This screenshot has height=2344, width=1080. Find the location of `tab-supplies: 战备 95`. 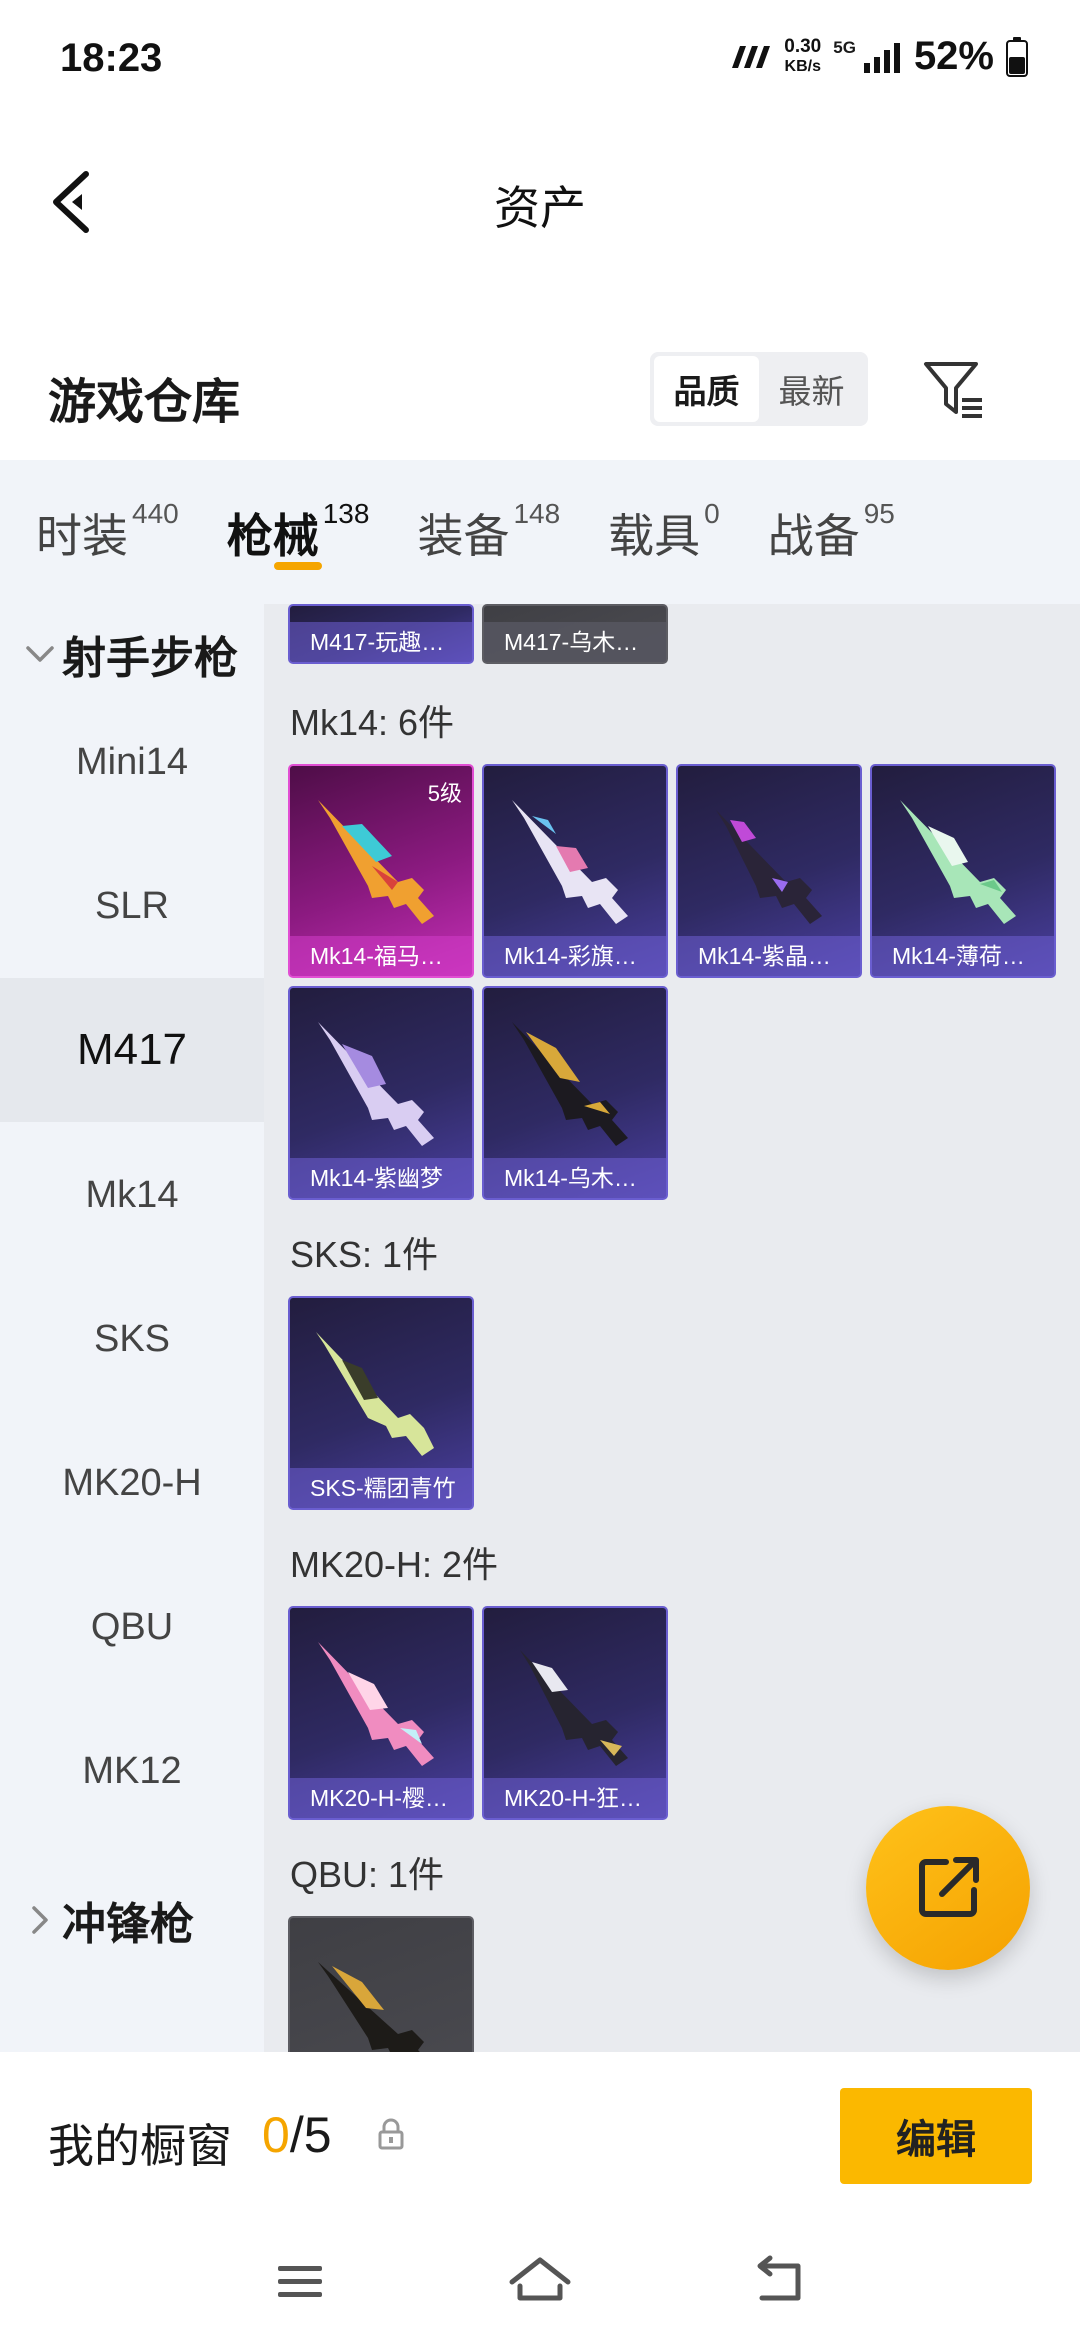

tab-supplies: 战备 95 is located at coordinates (831, 532).